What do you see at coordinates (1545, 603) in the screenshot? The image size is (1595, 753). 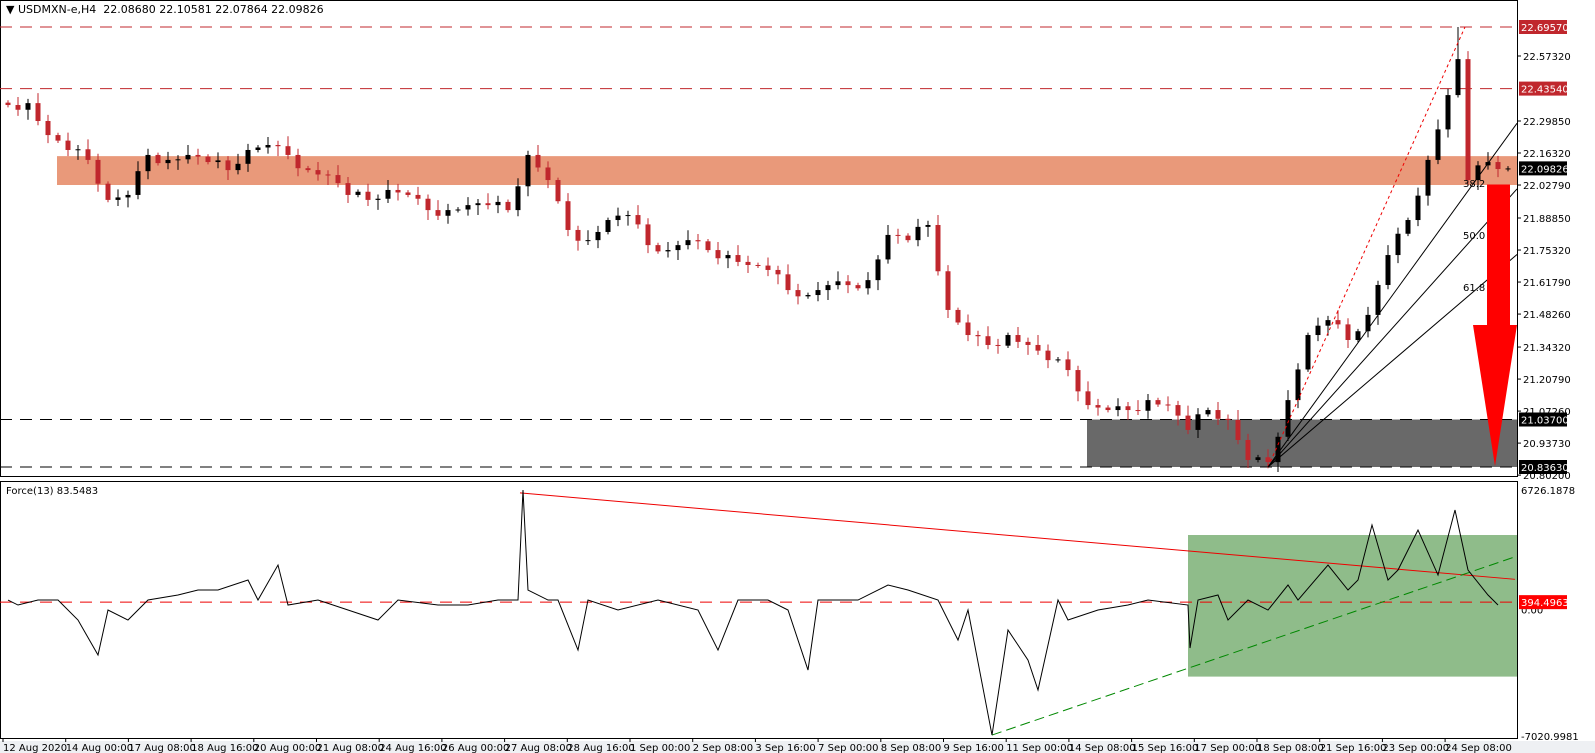 I see `force-level-label: 394.4963` at bounding box center [1545, 603].